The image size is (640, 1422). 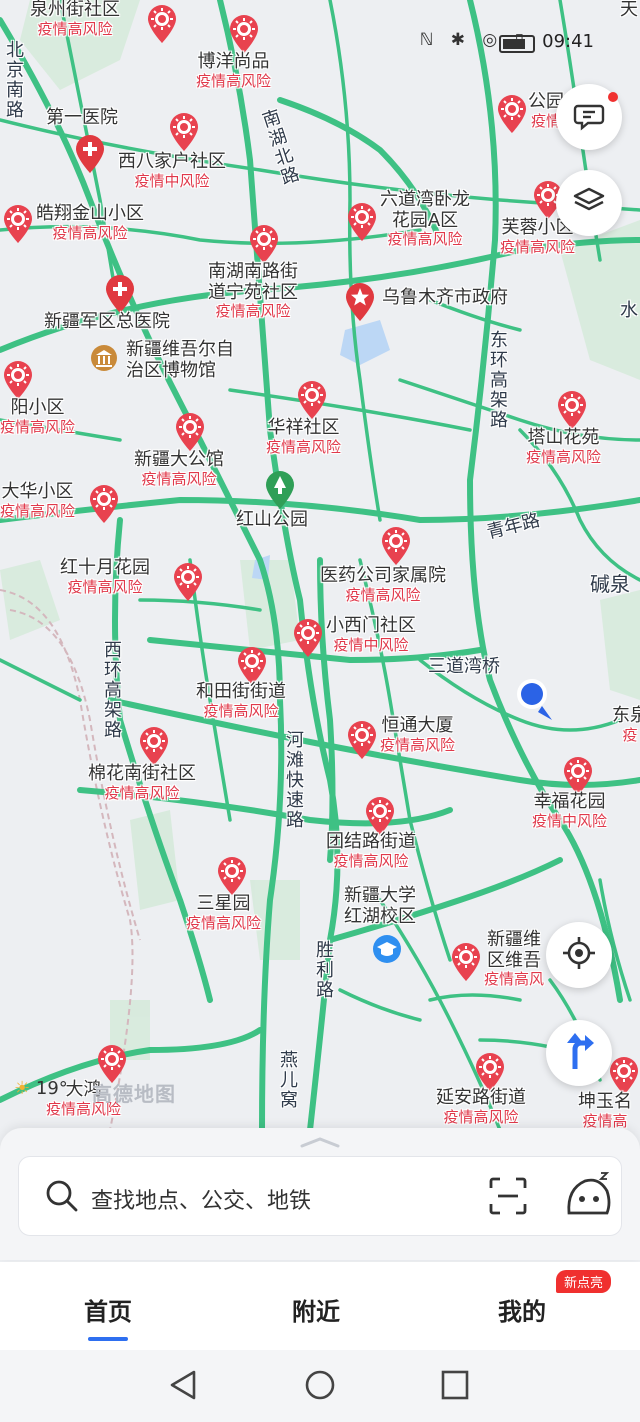 I want to click on poi-label-yiyao: 医药公司家属院 疫情高风险, so click(x=383, y=584).